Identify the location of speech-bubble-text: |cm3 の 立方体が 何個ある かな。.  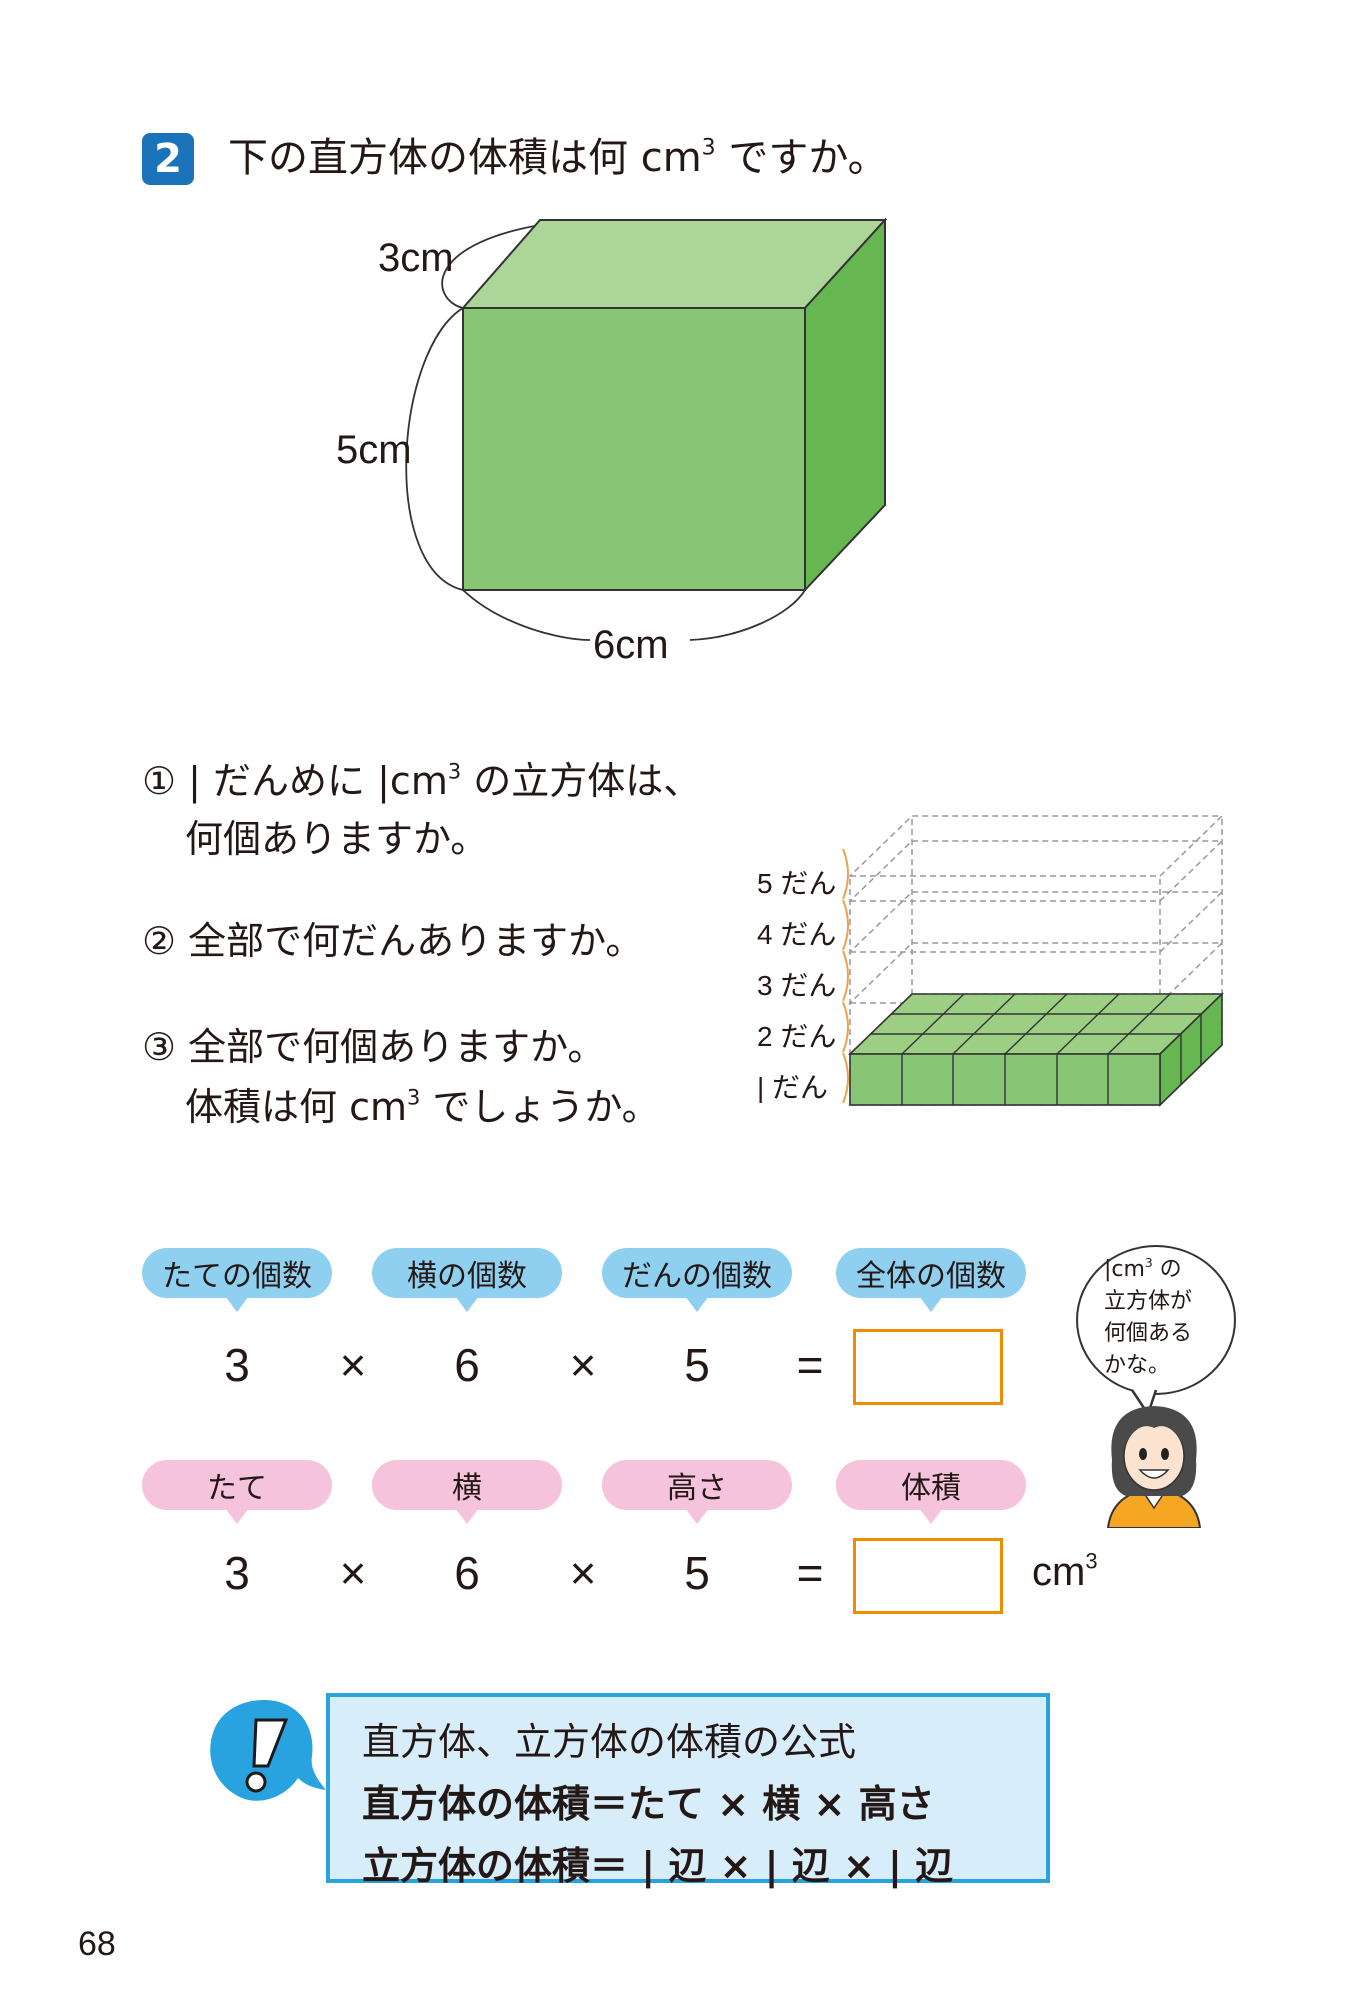
(1148, 1316).